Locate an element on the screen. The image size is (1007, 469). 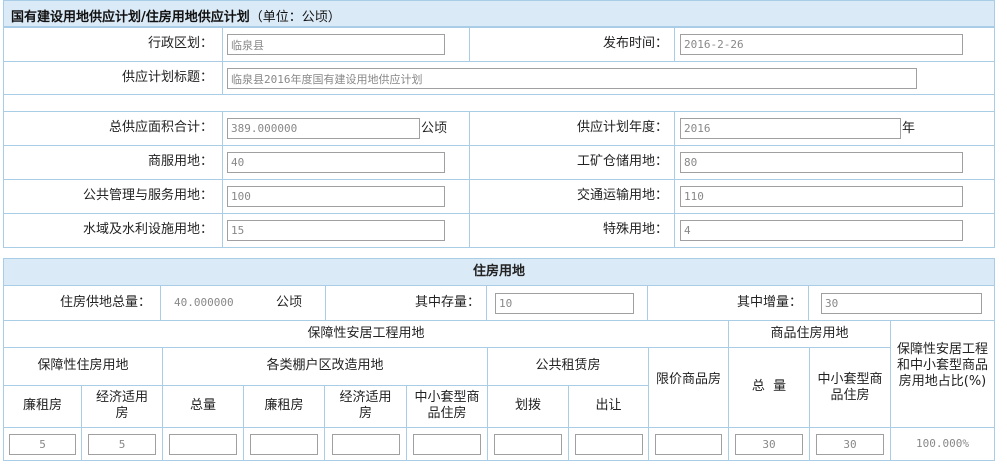
page-title-text: 国有建设用地供应计划/住房用地供应计划 is located at coordinates (130, 17).